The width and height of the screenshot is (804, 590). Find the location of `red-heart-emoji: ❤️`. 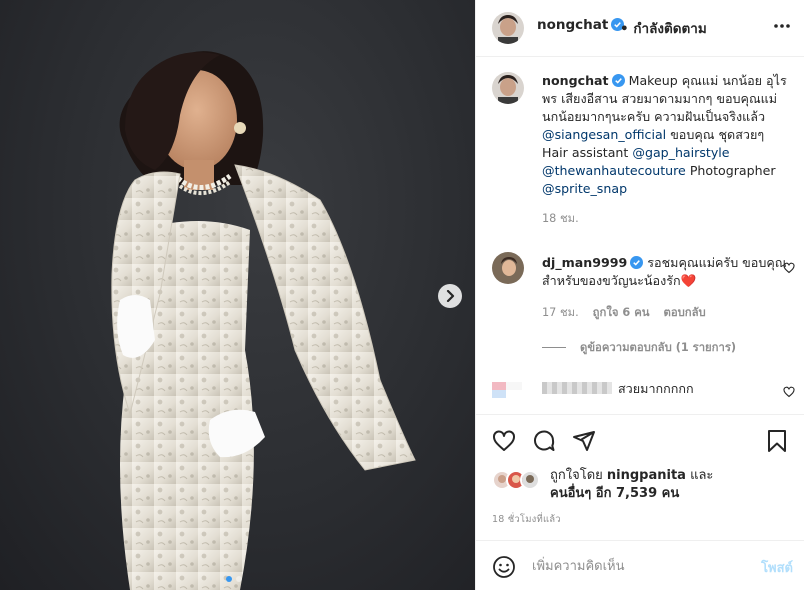

red-heart-emoji: ❤️ is located at coordinates (688, 280).